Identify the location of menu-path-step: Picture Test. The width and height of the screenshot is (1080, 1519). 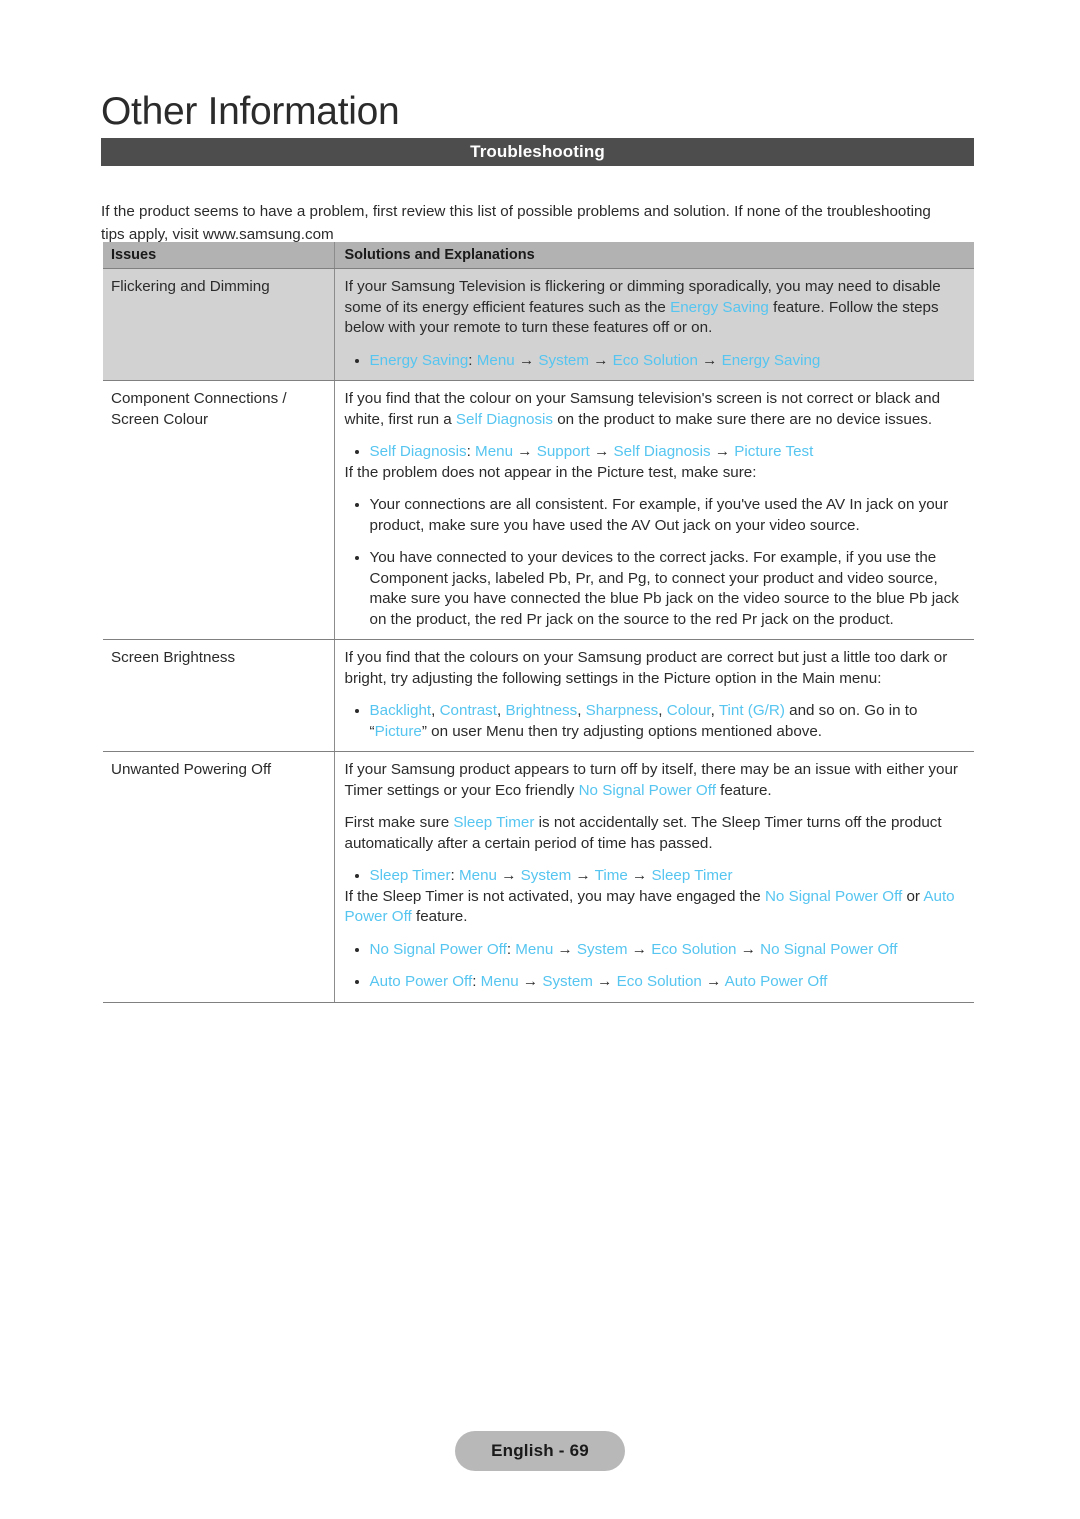
(773, 451).